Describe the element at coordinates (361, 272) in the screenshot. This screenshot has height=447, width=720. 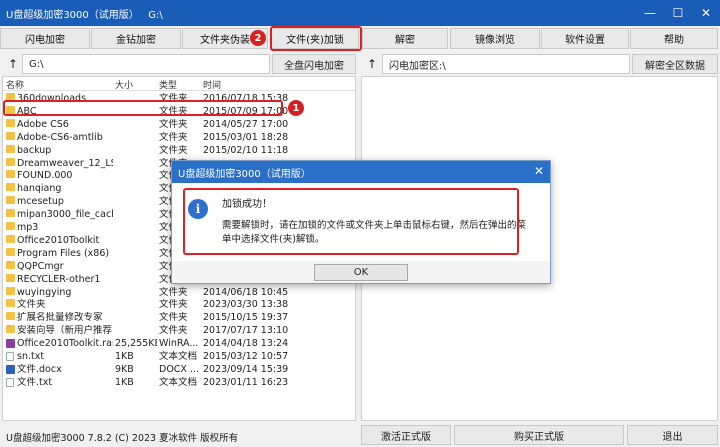
I see `ok-button: OK` at that location.